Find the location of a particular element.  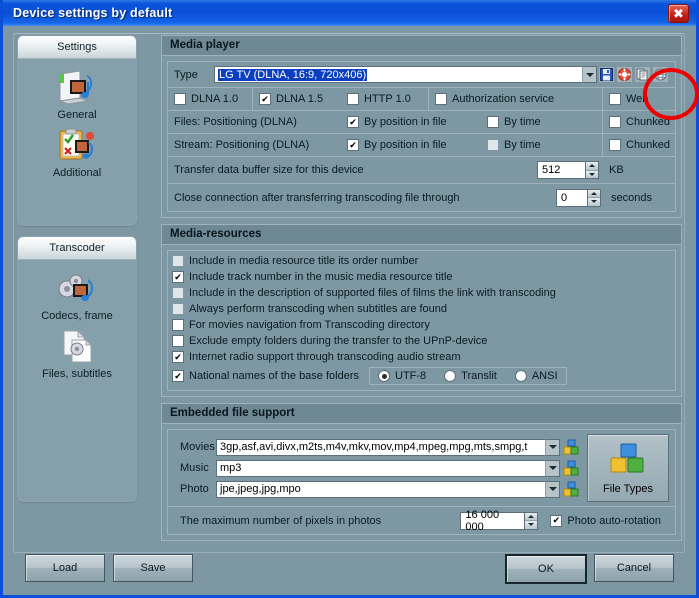

checkbox-internet-radio-support-box is located at coordinates (178, 357).